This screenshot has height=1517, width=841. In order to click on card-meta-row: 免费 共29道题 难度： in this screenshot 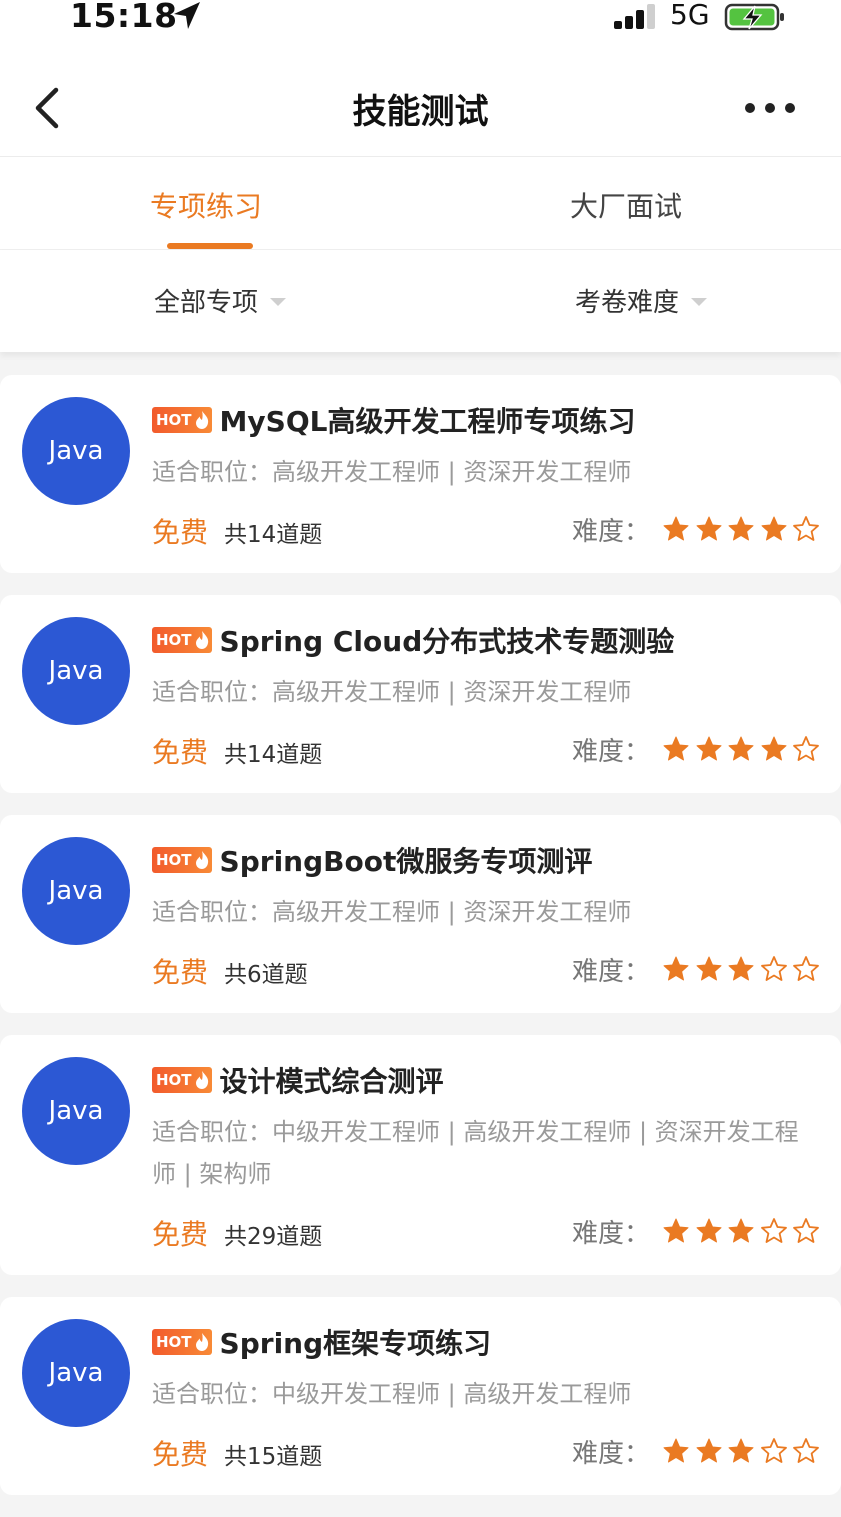, I will do `click(487, 1231)`.